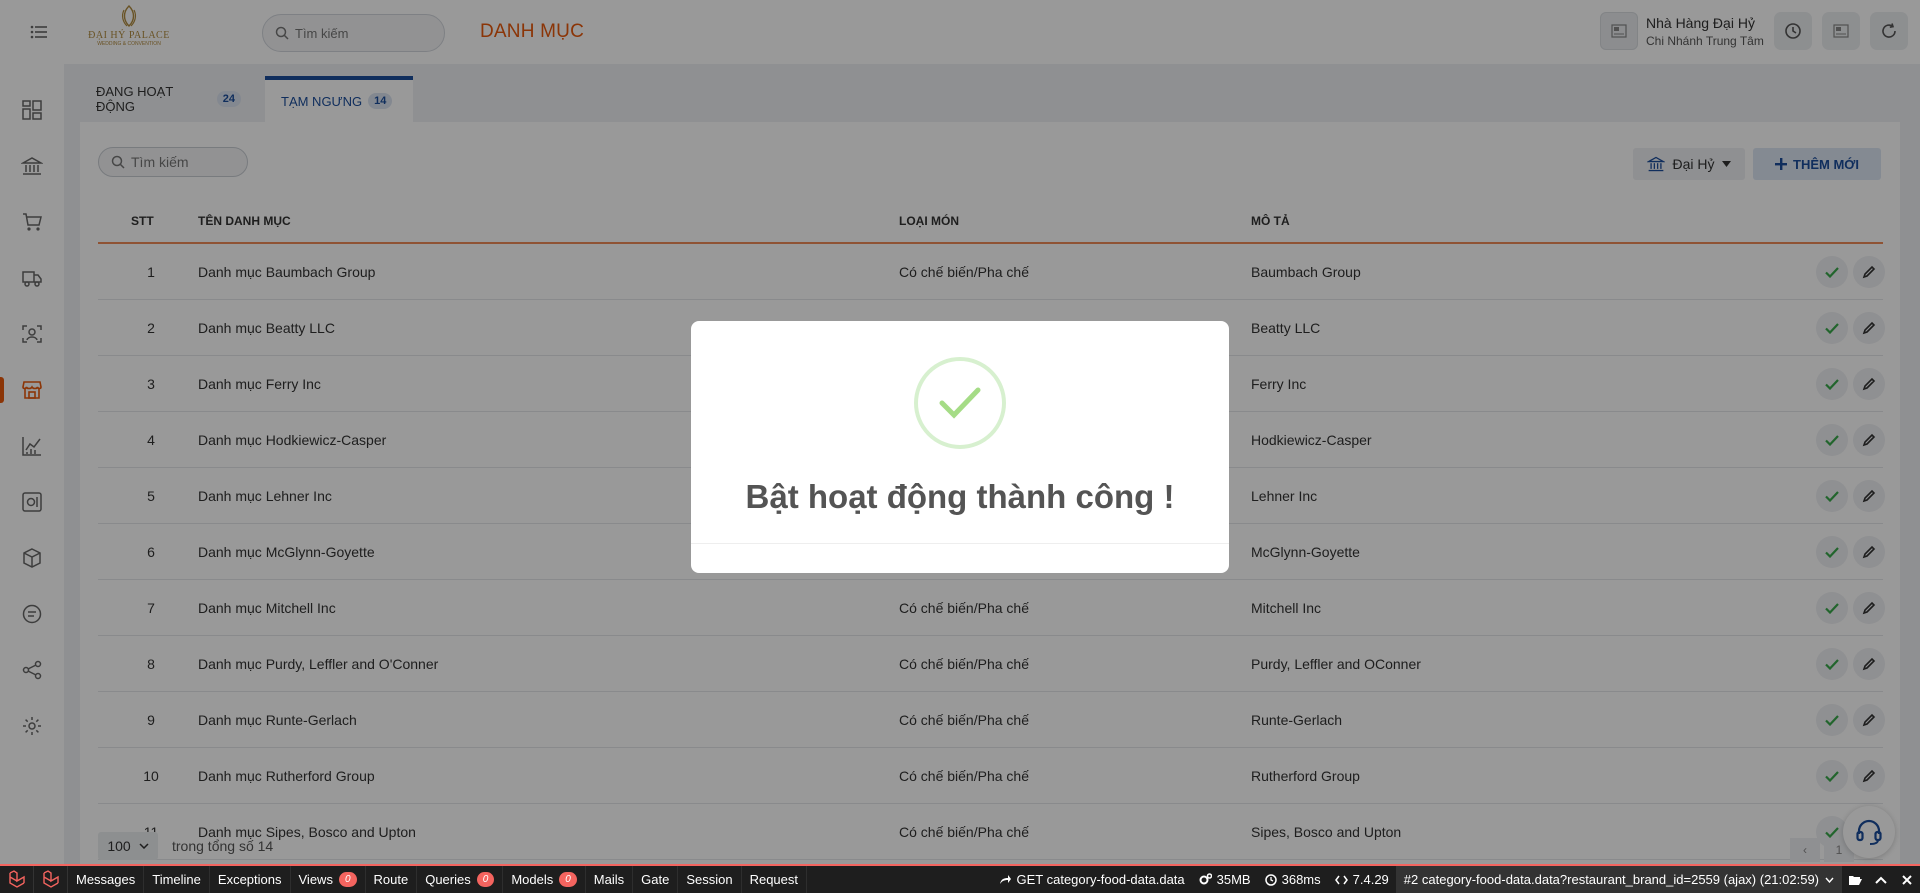 The width and height of the screenshot is (1920, 893). I want to click on debug-memory: 35MB, so click(1225, 879).